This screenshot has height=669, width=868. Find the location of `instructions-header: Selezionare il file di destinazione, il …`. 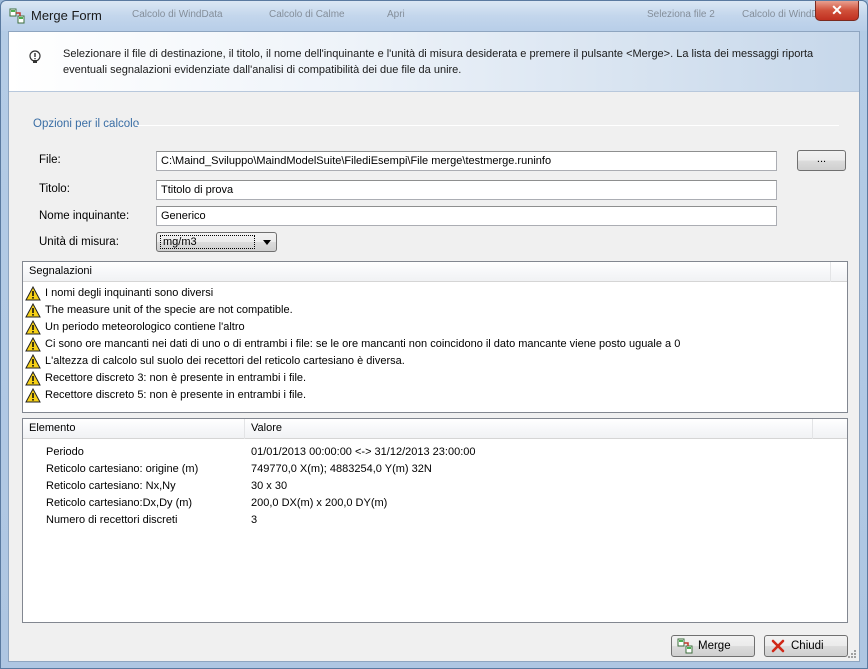

instructions-header: Selezionare il file di destinazione, il … is located at coordinates (434, 62).